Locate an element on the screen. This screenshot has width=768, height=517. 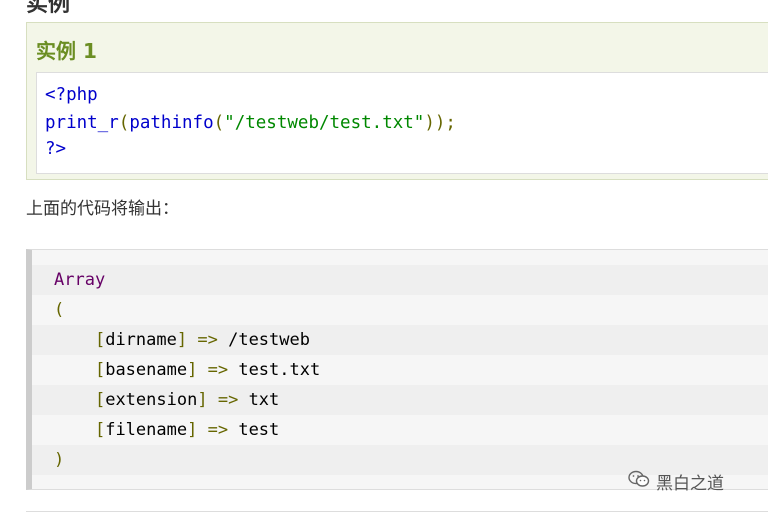
code-line-2: print_r(pathinfo("/testweb/test.txt")); is located at coordinates (250, 123).